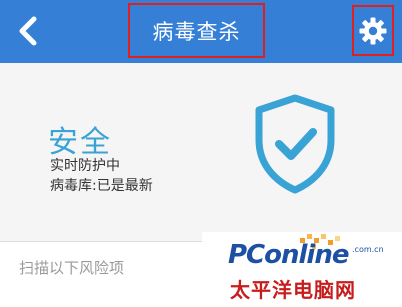 Image resolution: width=402 pixels, height=307 pixels. I want to click on scan-risk-label: 扫描以下风险项, so click(72, 268).